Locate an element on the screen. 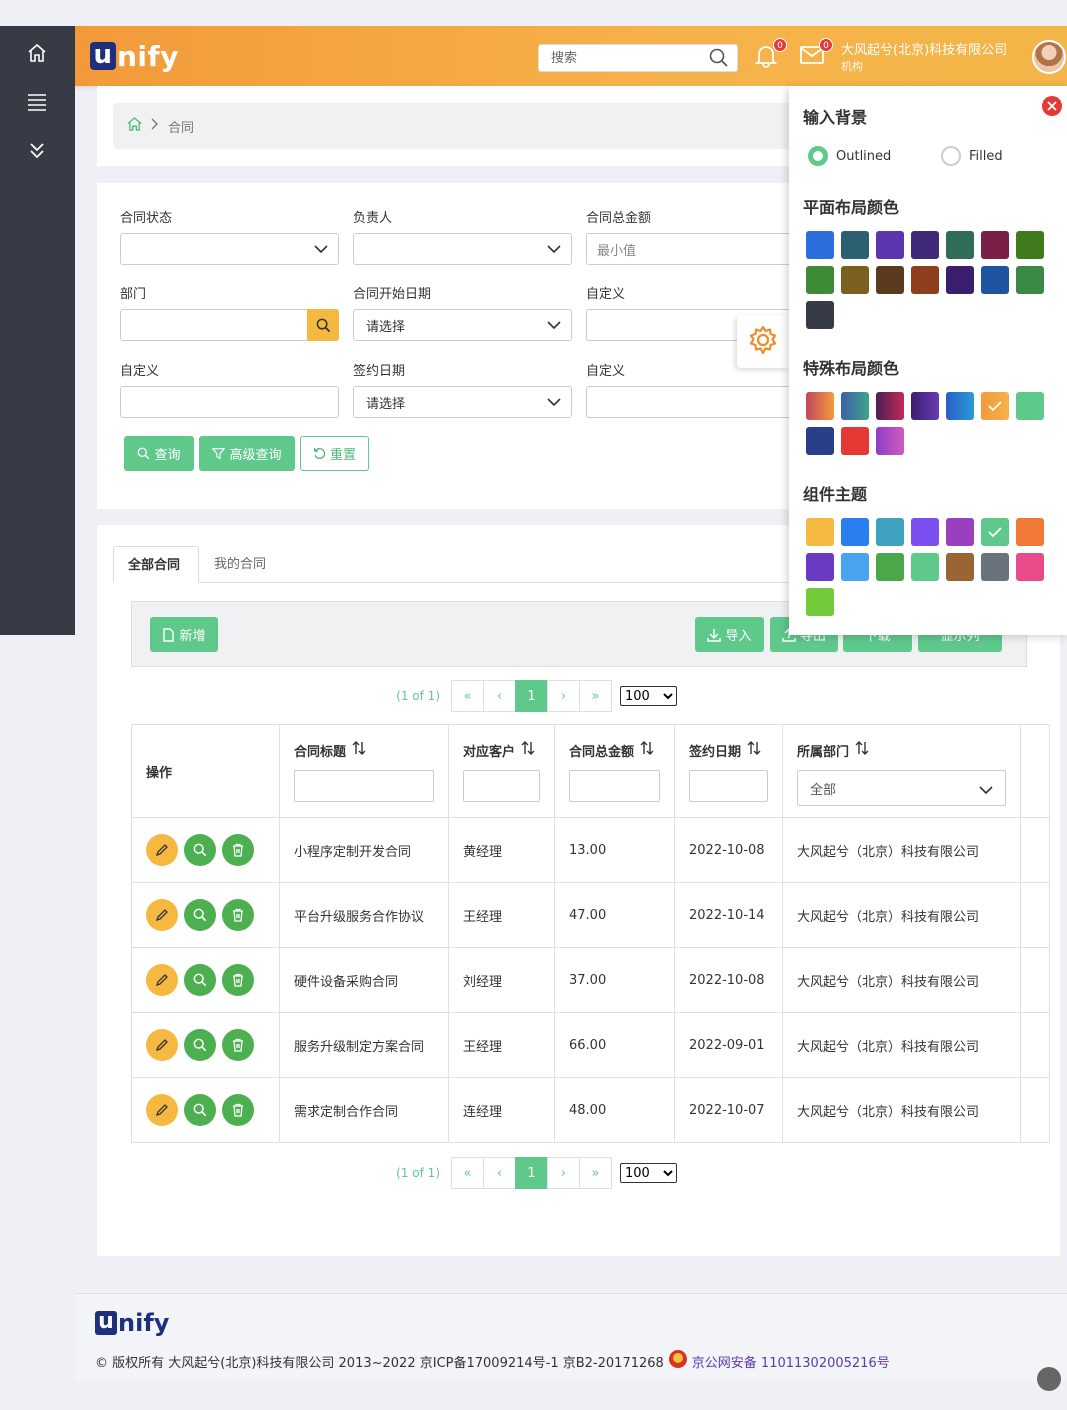  col-sign-date: 签约日期 is located at coordinates (728, 771).